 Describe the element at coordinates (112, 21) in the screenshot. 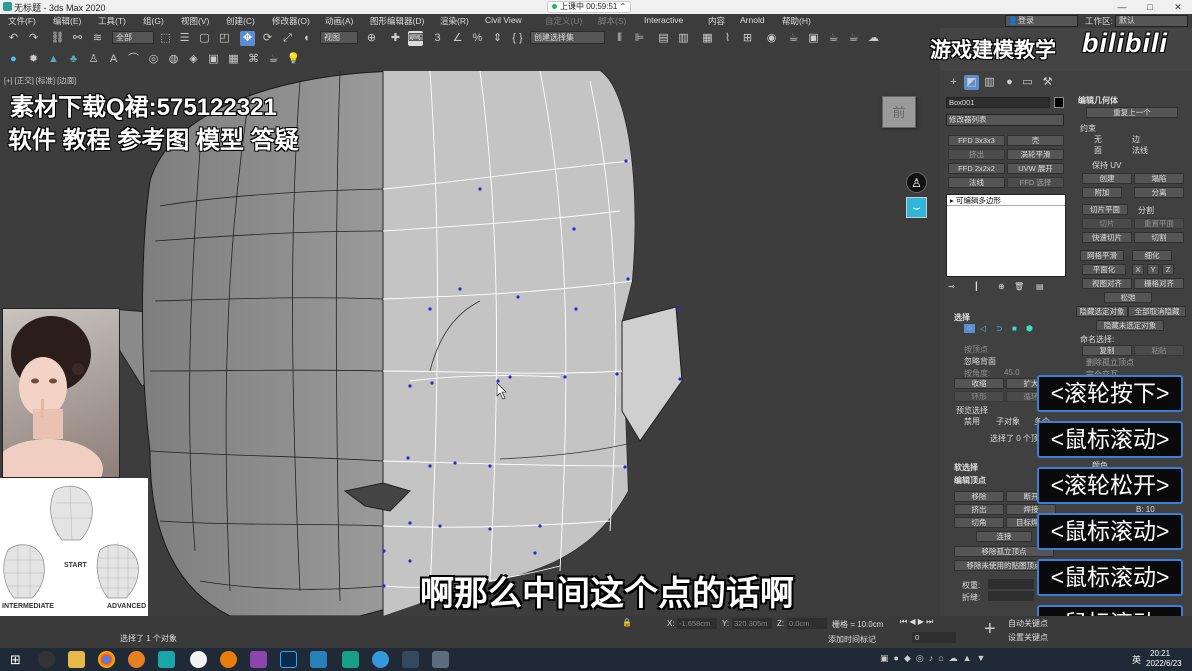

I see `menu-tools: 工具(T)` at that location.